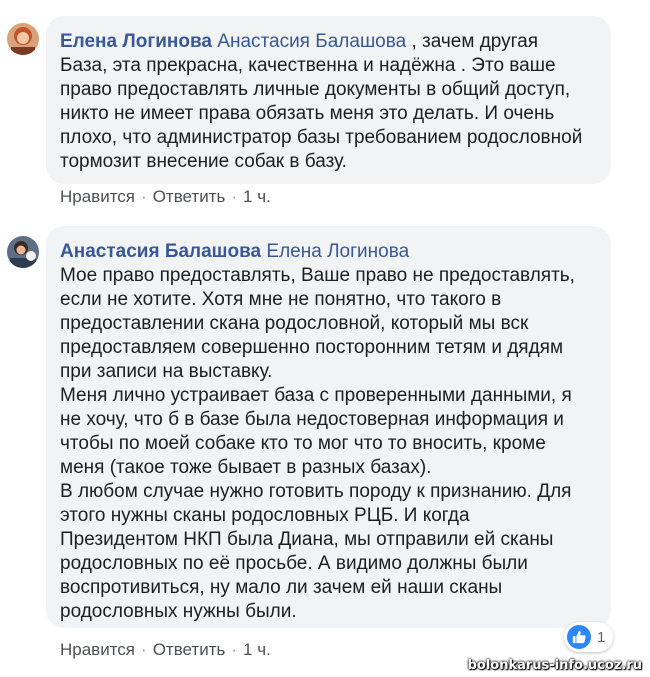  I want to click on comment-actions-2: Нравится · Ответить · 1 ч., so click(165, 650).